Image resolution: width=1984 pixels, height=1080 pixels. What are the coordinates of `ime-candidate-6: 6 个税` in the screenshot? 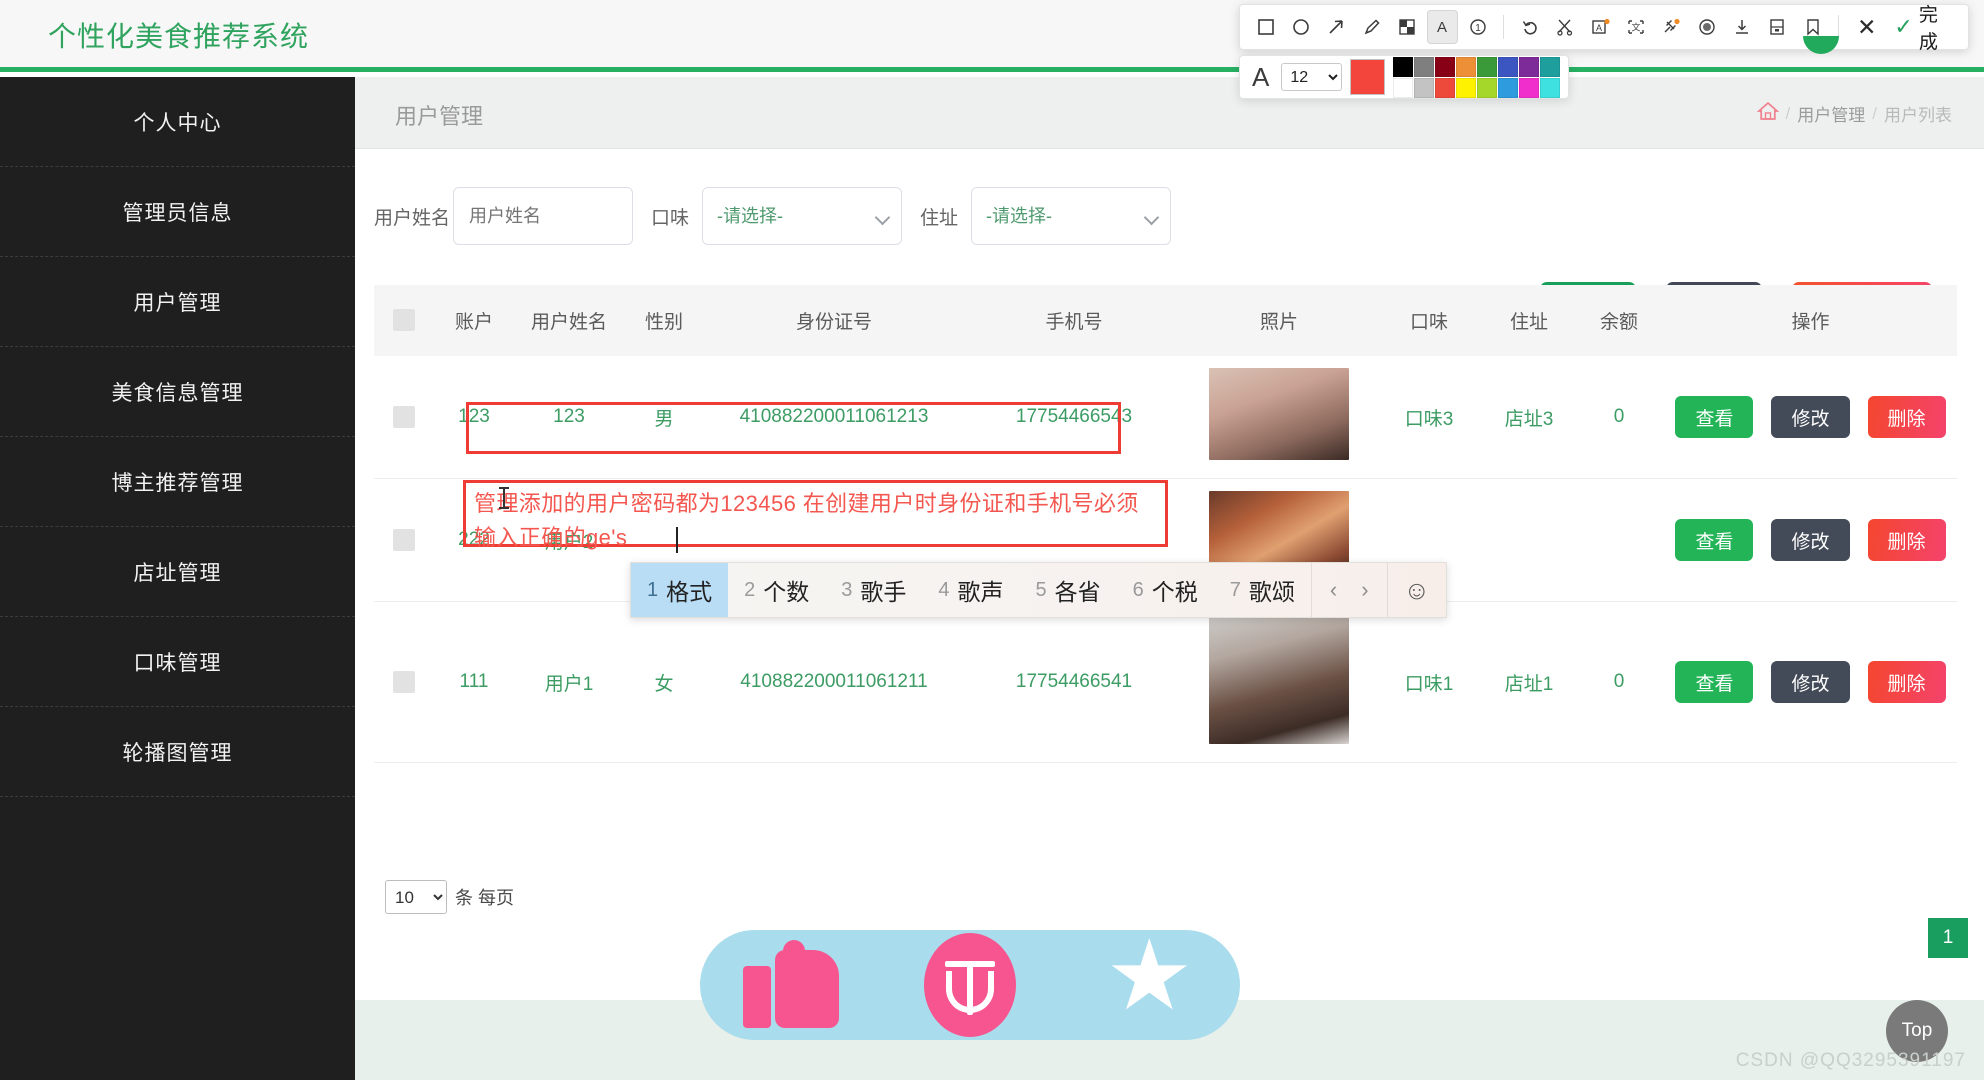 It's located at (1165, 590).